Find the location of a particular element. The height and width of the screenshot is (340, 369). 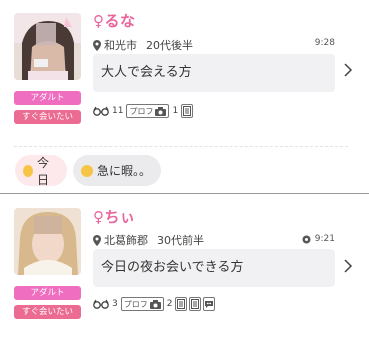

view-count: 11 is located at coordinates (118, 111).